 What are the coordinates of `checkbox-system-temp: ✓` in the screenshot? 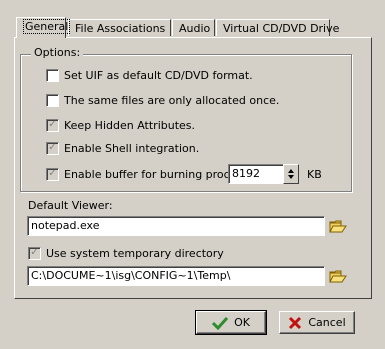 It's located at (34, 253).